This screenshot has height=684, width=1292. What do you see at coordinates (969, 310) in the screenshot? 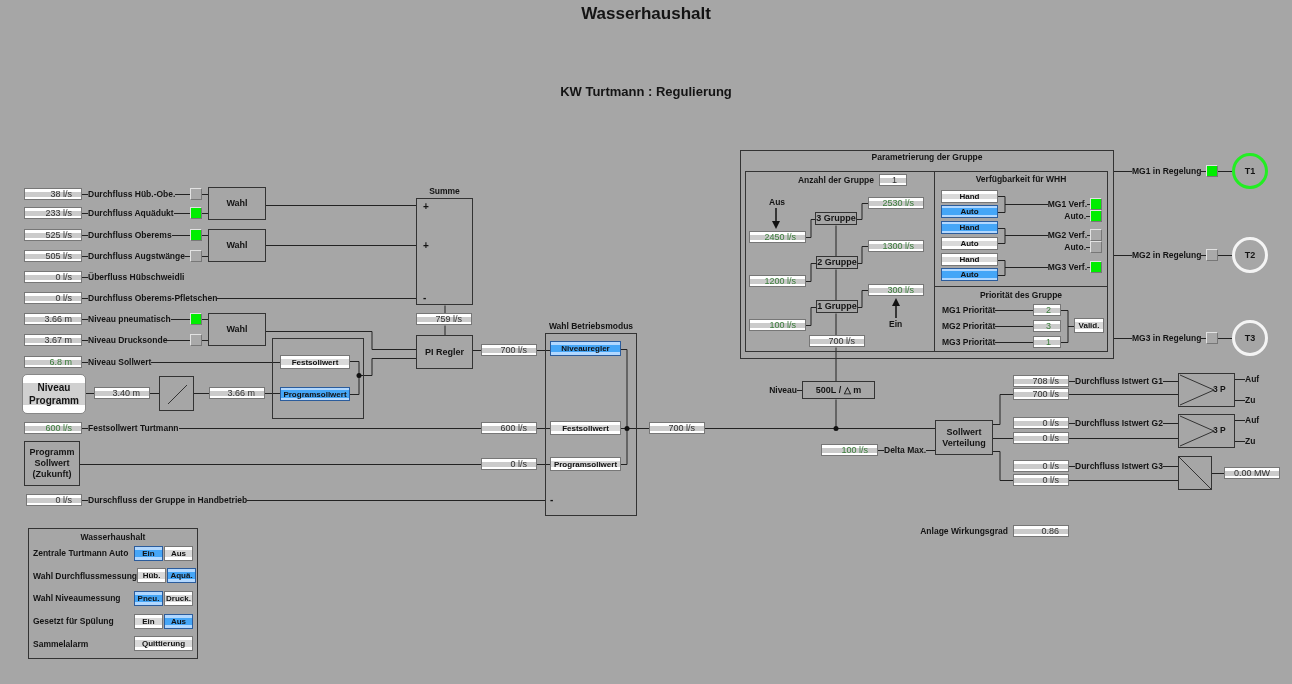
I see `label: MG1 Priorität` at bounding box center [969, 310].